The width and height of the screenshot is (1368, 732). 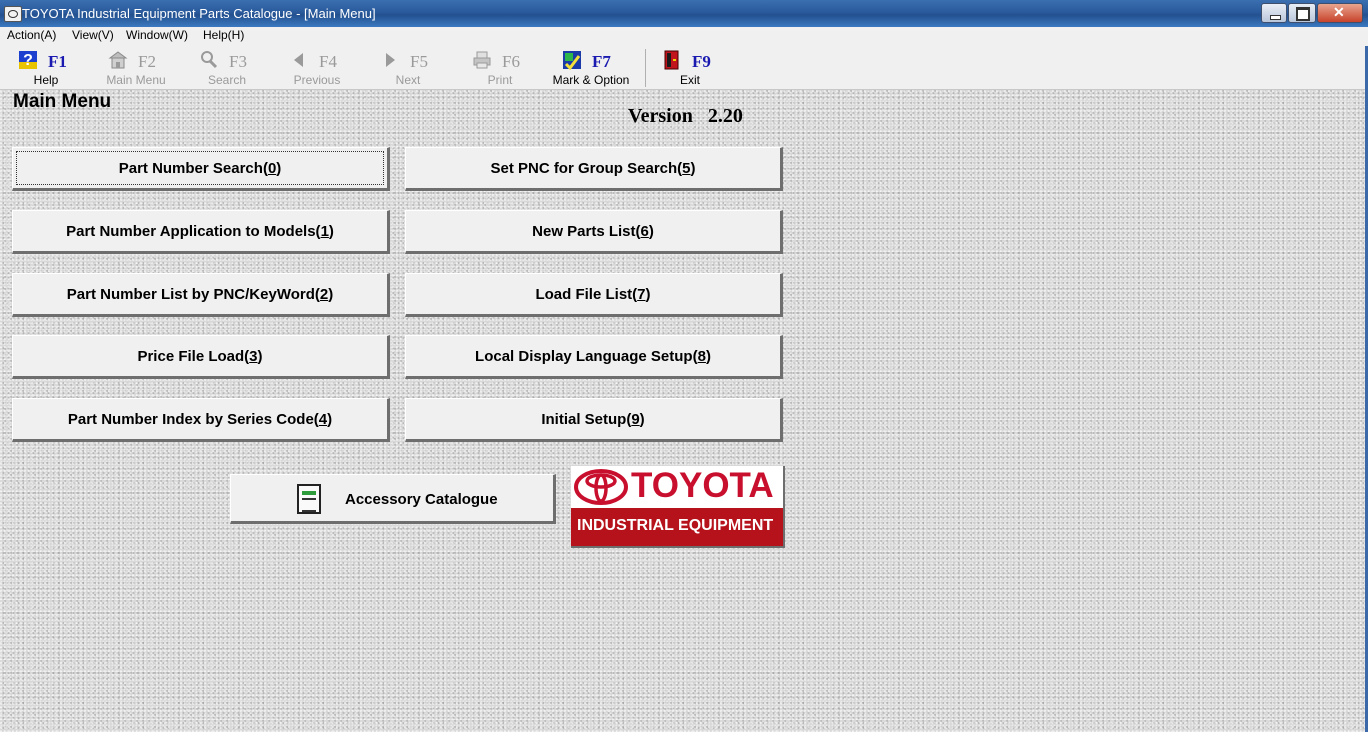 What do you see at coordinates (253, 356) in the screenshot?
I see `button-hotkey: 3` at bounding box center [253, 356].